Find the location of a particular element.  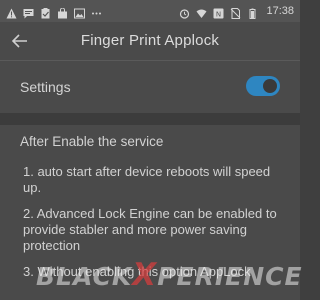

status-bar-system: N 17:38 is located at coordinates (236, 12).